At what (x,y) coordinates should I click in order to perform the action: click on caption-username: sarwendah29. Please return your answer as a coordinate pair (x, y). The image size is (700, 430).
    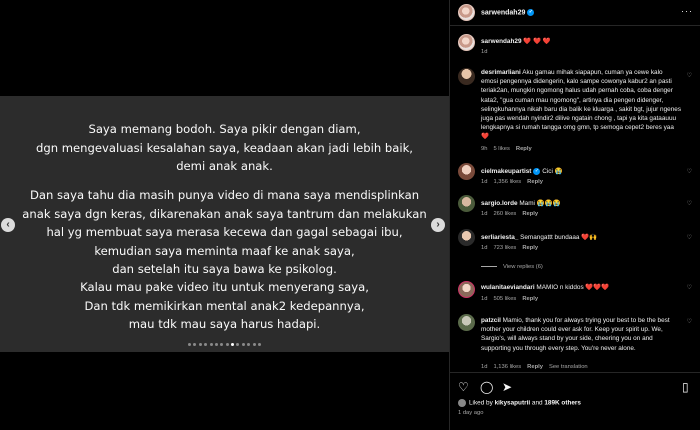
    Looking at the image, I should click on (501, 41).